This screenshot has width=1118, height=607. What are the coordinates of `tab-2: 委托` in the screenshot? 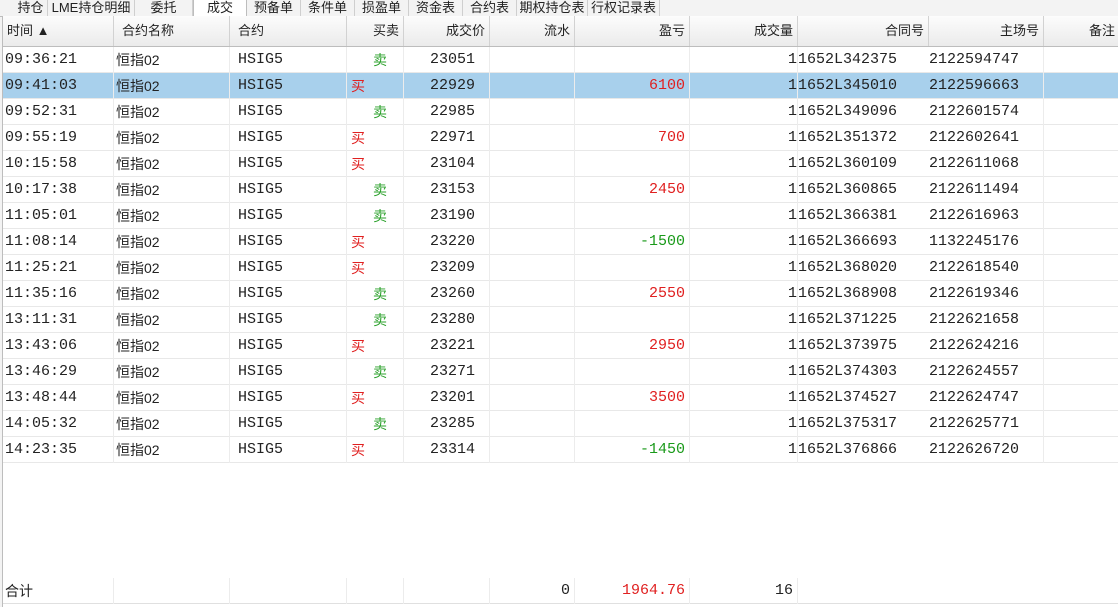 It's located at (164, 8).